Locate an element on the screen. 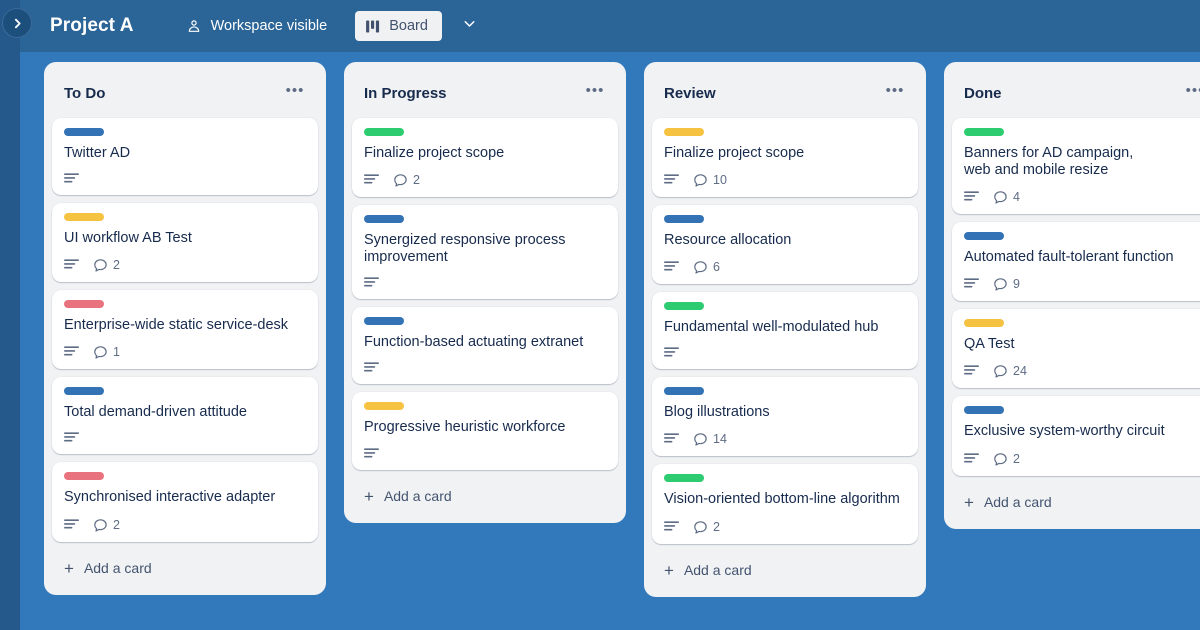  board-card: Progressive heuristic workforce is located at coordinates (485, 431).